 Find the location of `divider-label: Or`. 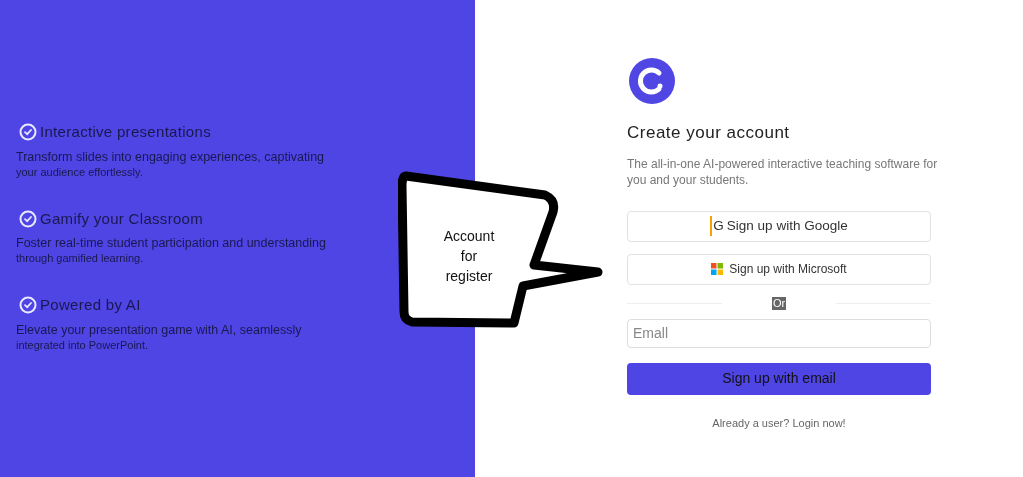

divider-label: Or is located at coordinates (779, 303).